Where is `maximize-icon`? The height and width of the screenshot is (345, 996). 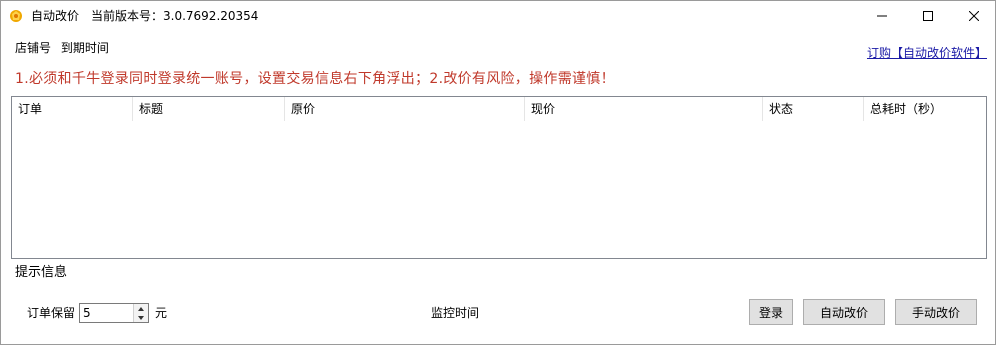
maximize-icon is located at coordinates (928, 16).